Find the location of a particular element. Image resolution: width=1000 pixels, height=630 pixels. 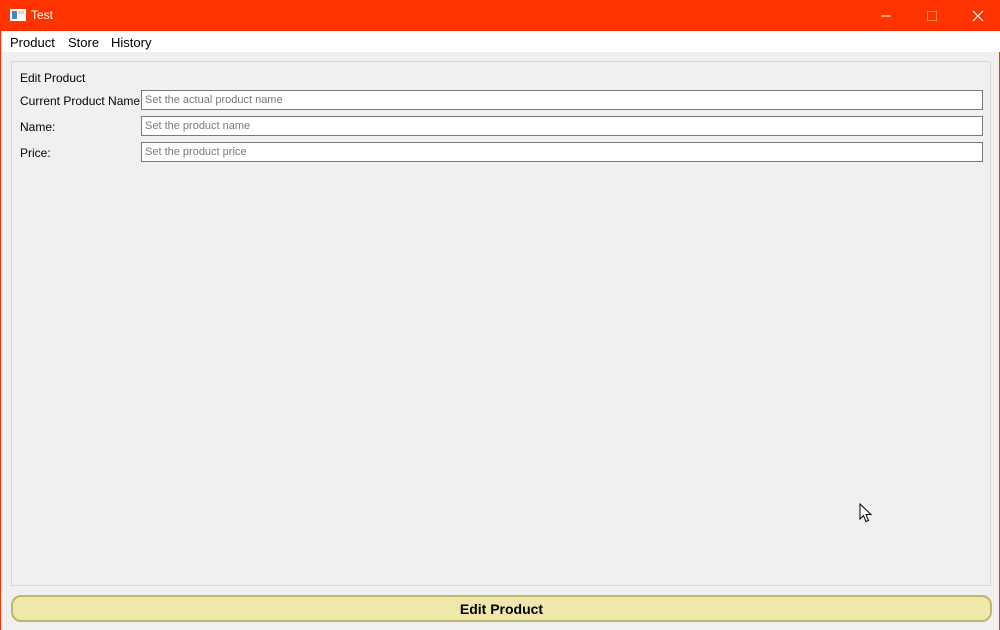

current-product-name-label: Current Product Name: is located at coordinates (82, 101).